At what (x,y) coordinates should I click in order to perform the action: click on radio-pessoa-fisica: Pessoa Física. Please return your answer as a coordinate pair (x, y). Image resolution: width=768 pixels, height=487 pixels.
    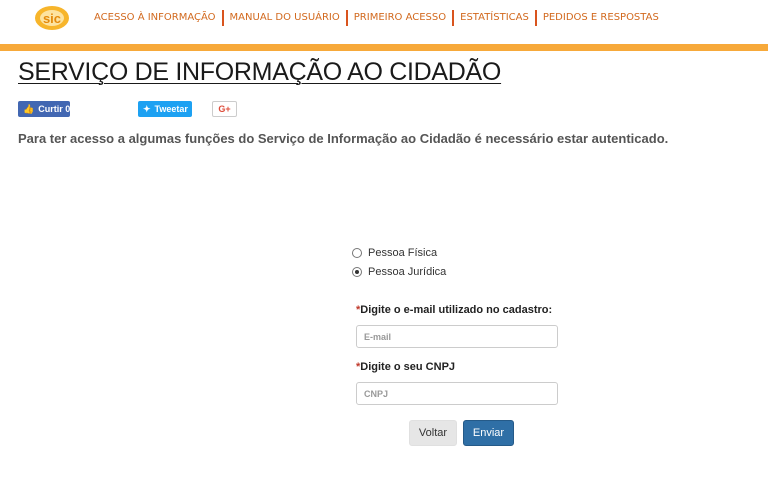
    Looking at the image, I should click on (394, 253).